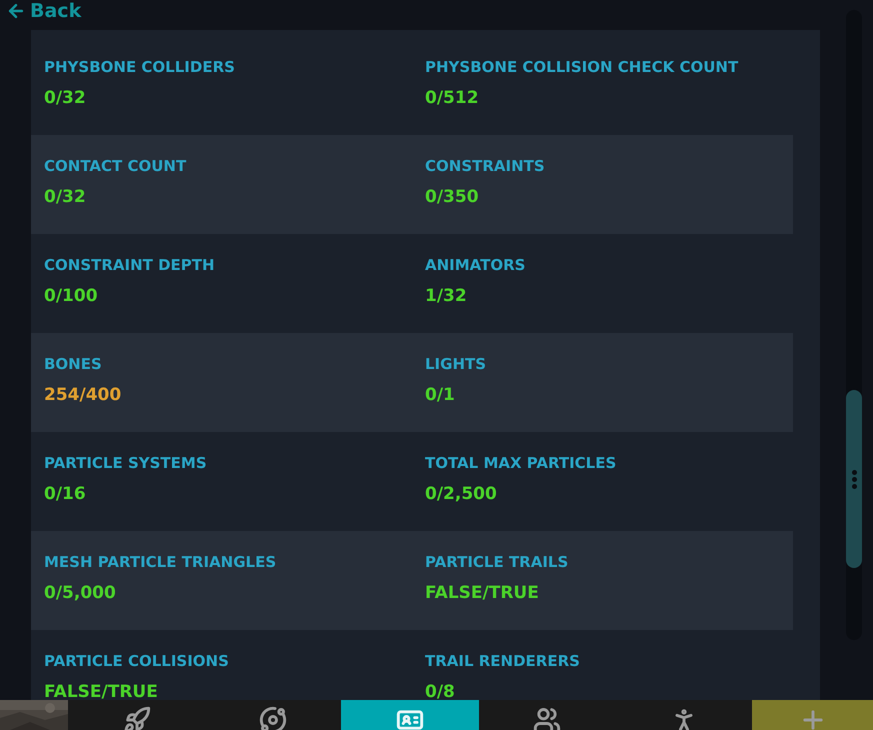  I want to click on stat-label: PARTICLE TRAILS, so click(497, 562).